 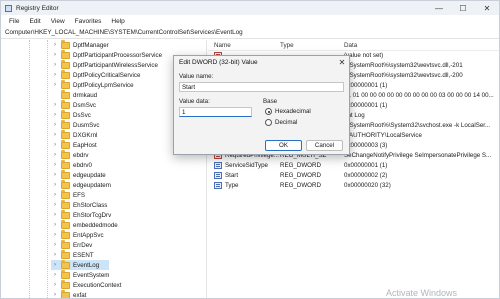 I want to click on tree-item-label: ESENT, so click(x=83, y=255).